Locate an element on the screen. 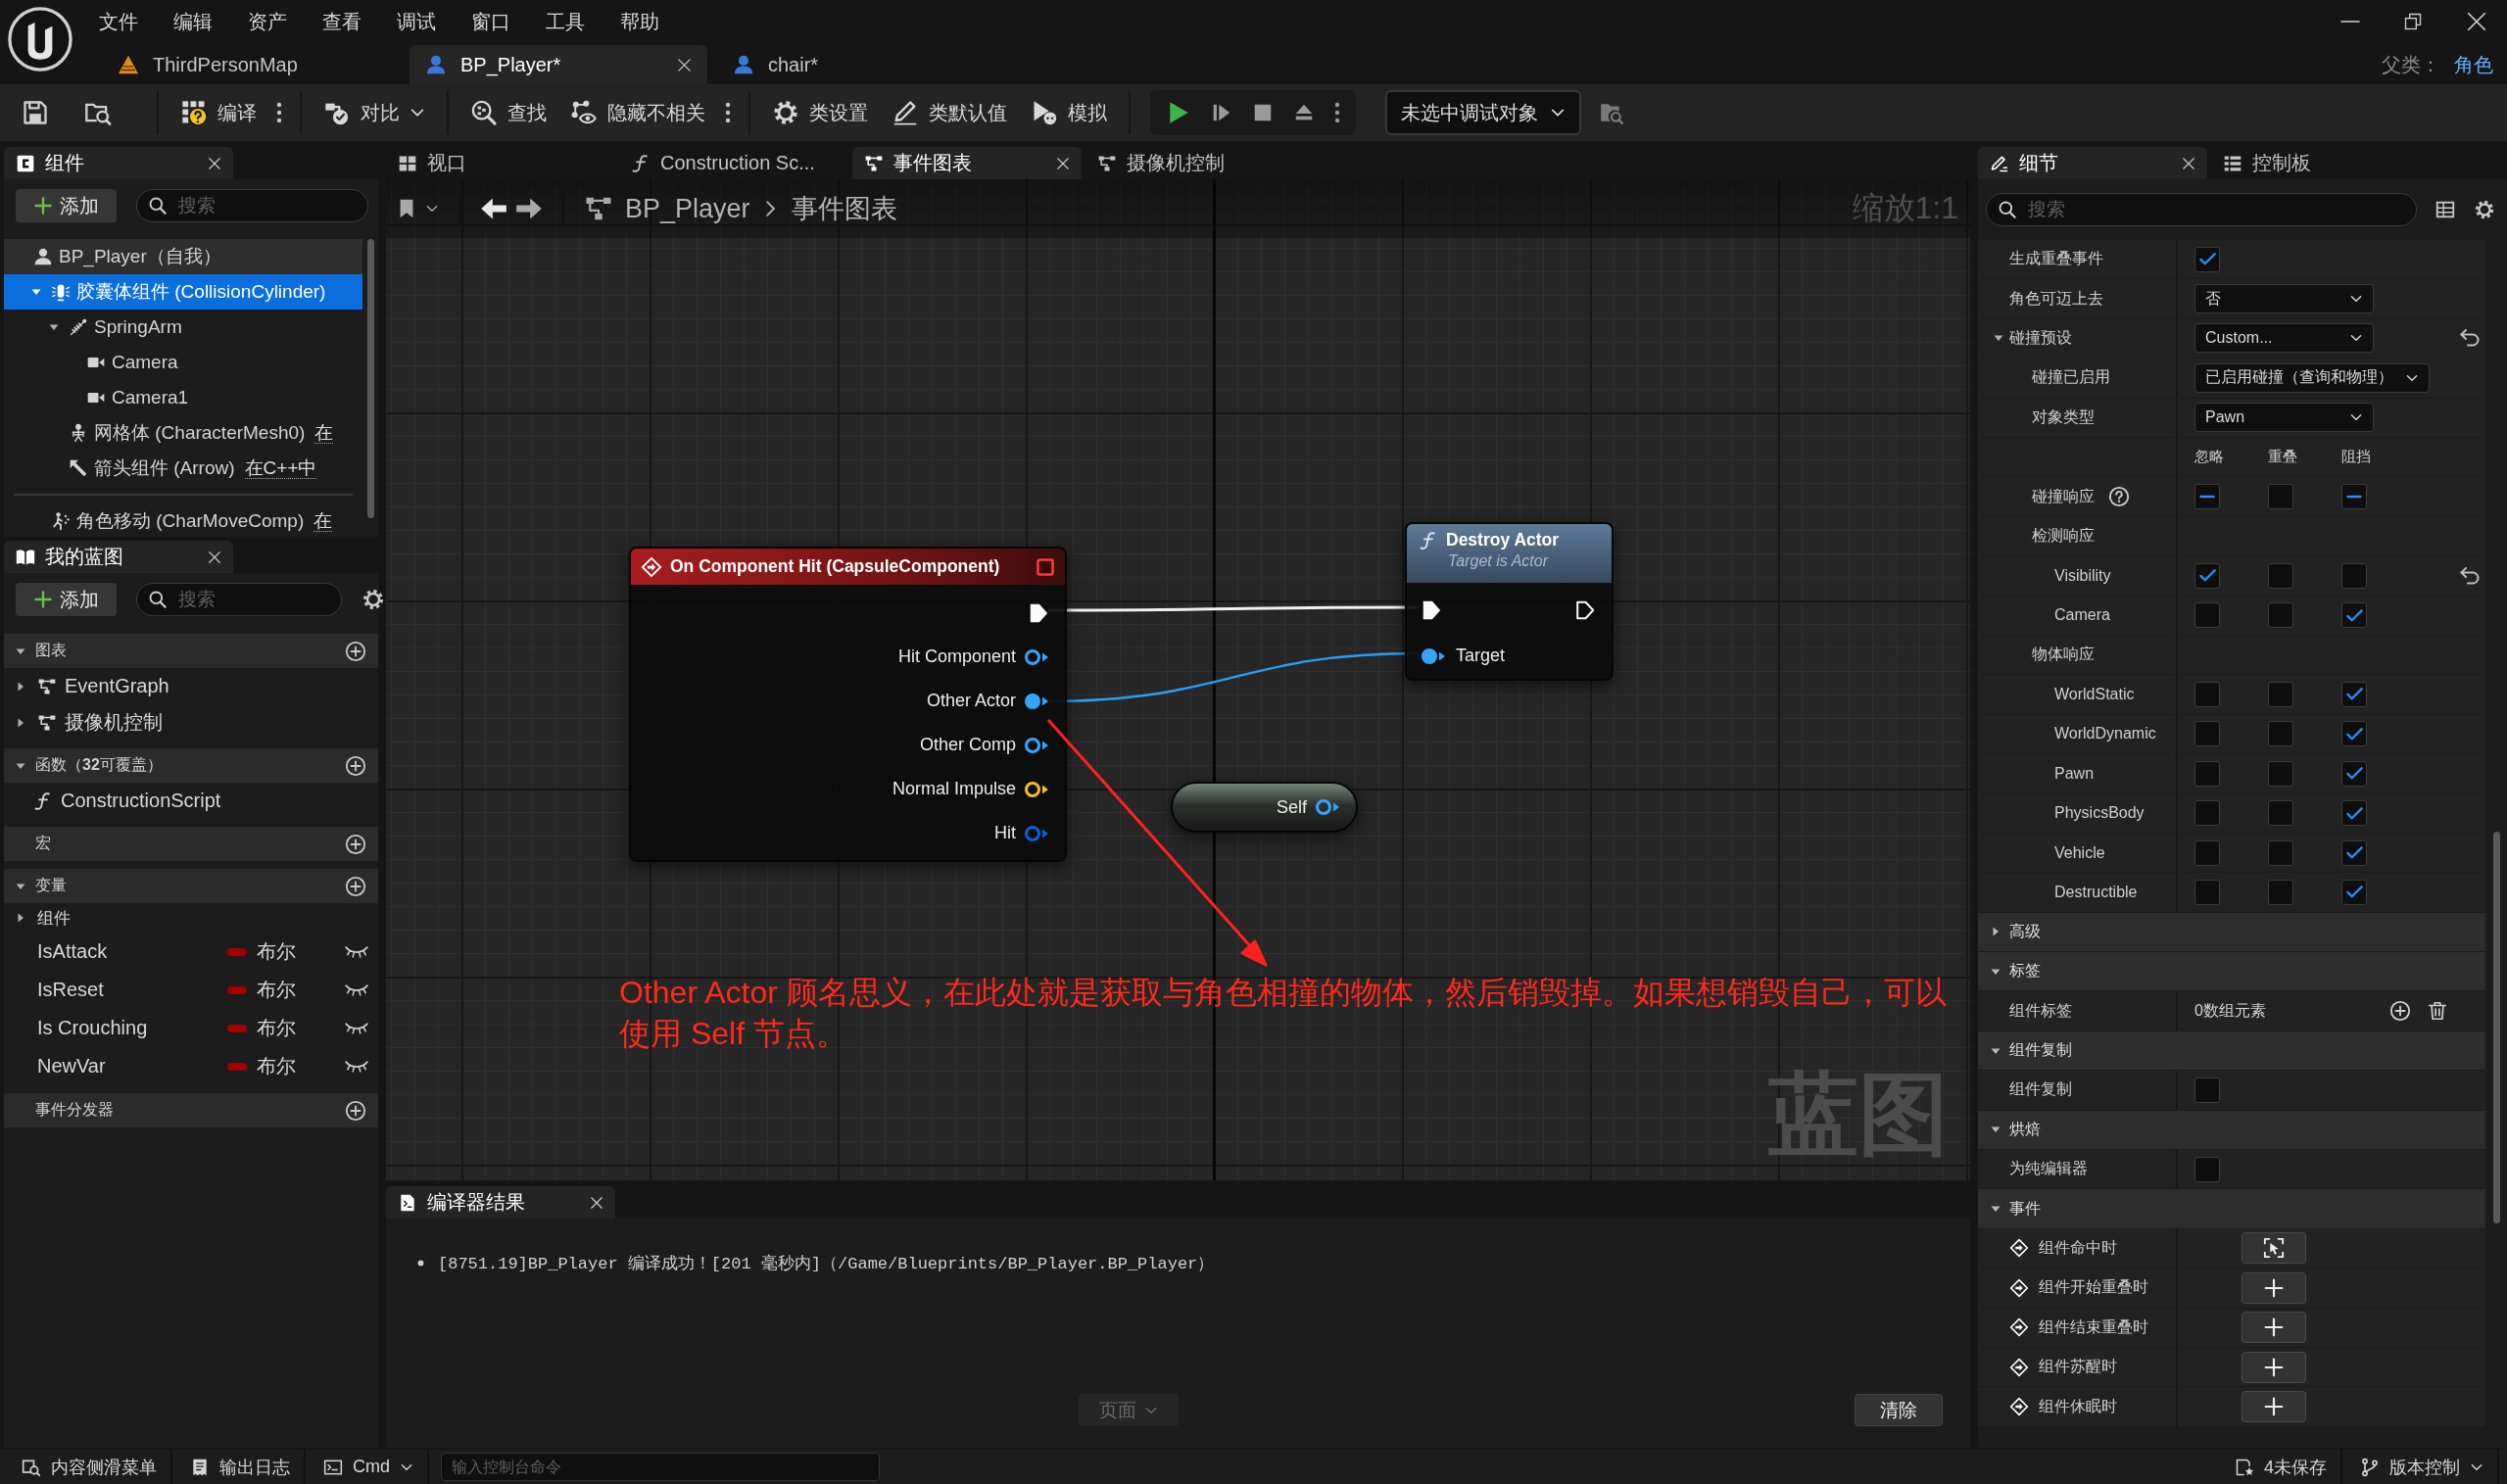 This screenshot has width=2507, height=1484. self-node: Self is located at coordinates (1264, 807).